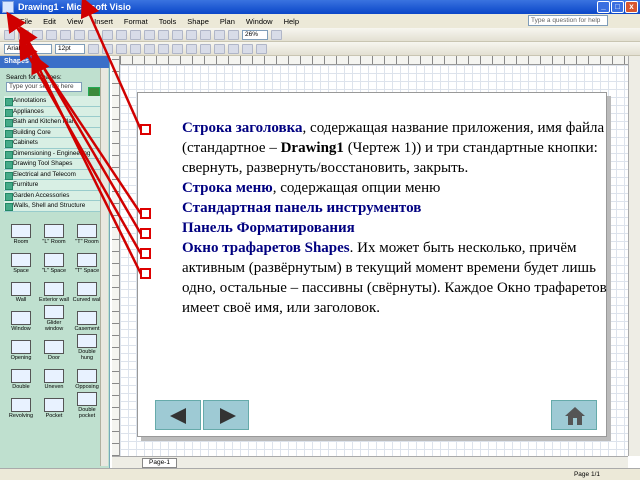 This screenshot has height=480, width=640. What do you see at coordinates (135, 48) in the screenshot?
I see `align-left-icon` at bounding box center [135, 48].